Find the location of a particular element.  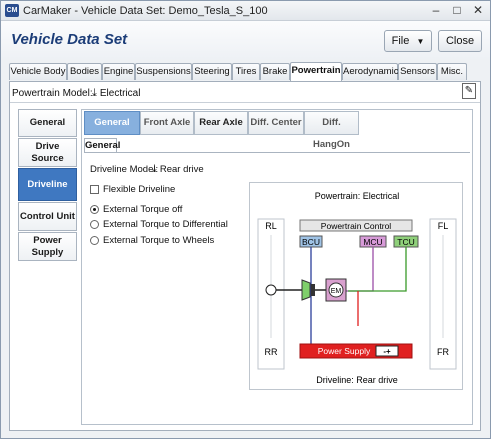

tab-powertrain: Powertrain is located at coordinates (316, 71).